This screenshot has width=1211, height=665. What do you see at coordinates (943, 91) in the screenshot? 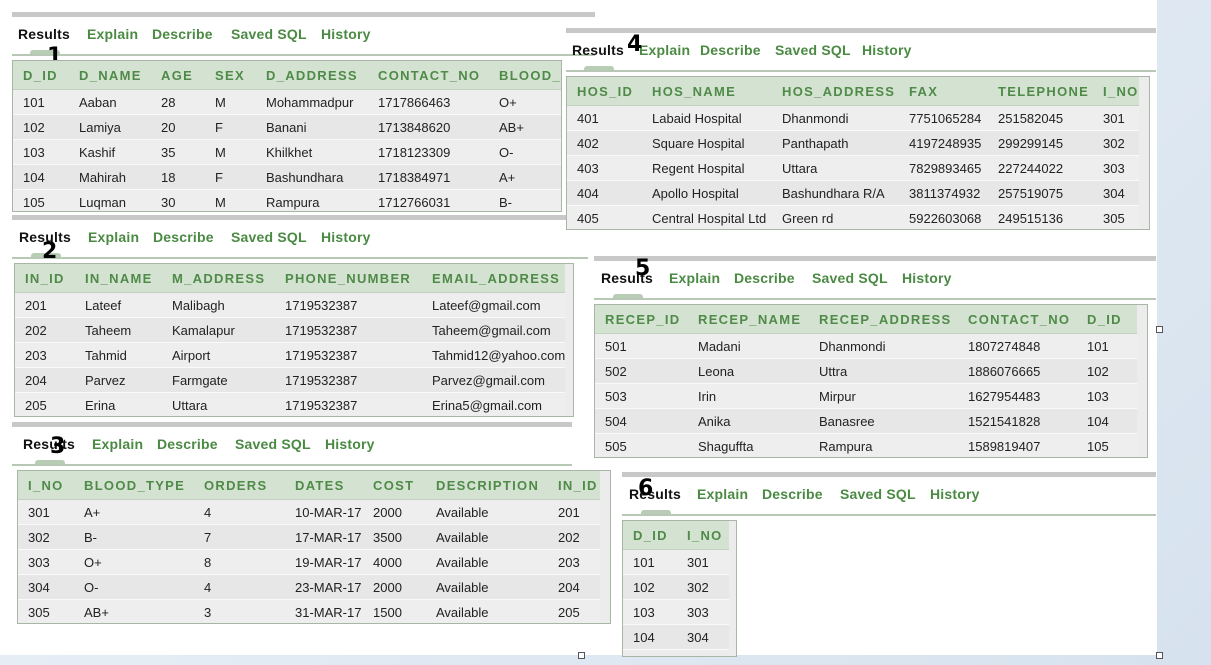
I see `column-header-fax: FAX` at bounding box center [943, 91].